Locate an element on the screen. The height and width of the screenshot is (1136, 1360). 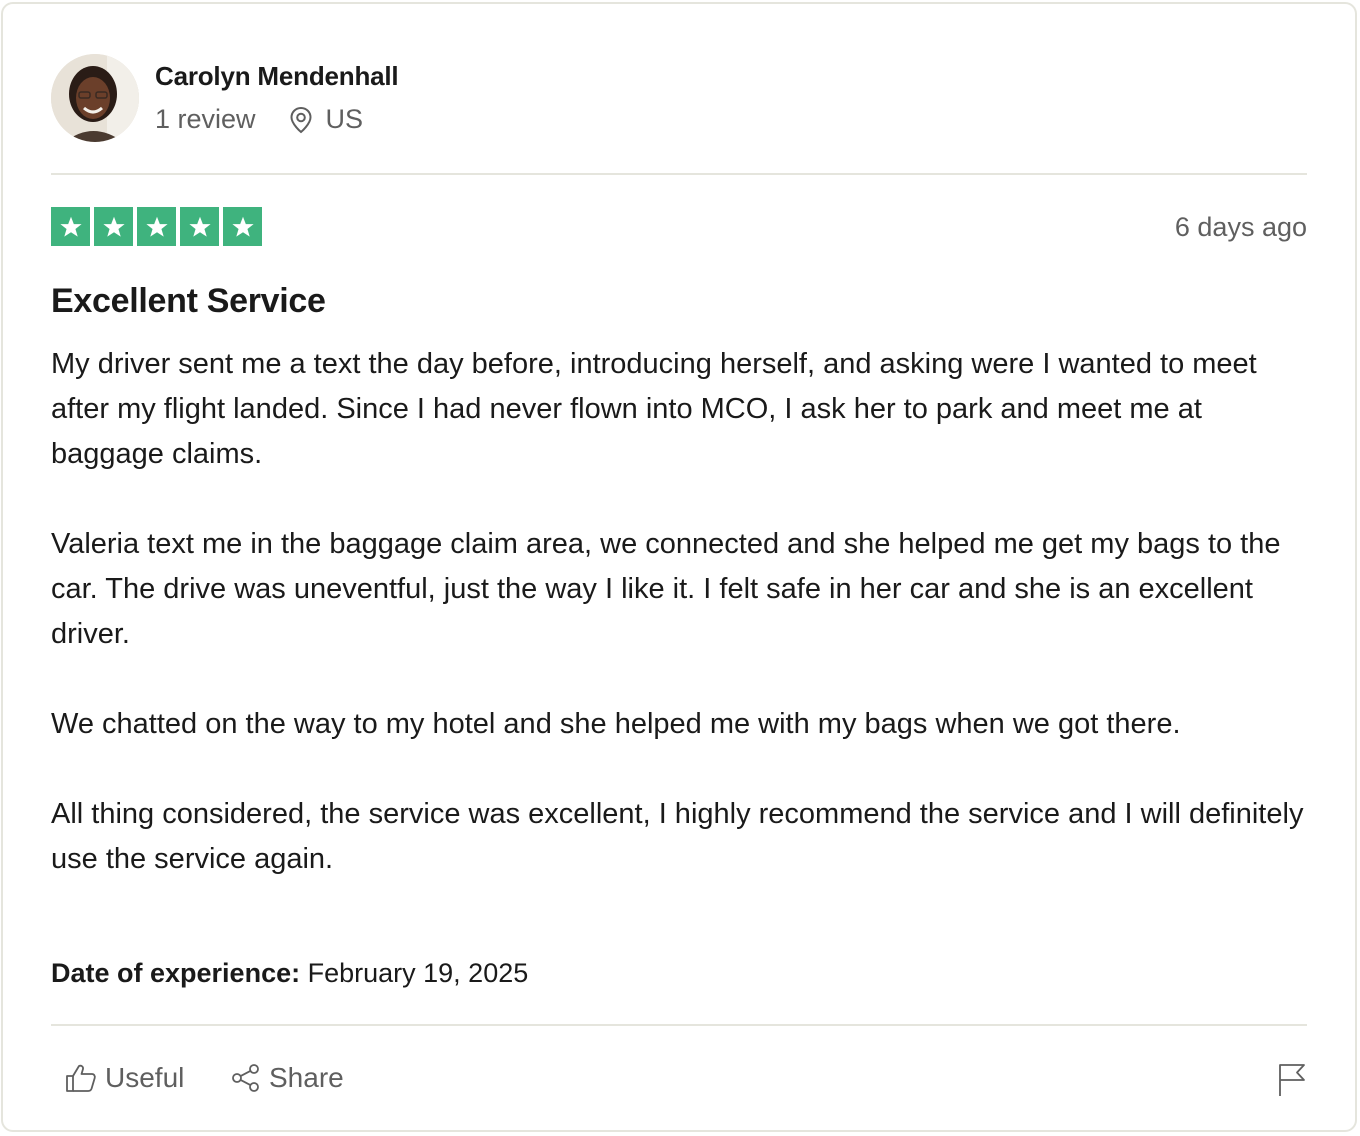
useful-button: Useful is located at coordinates (124, 1078).